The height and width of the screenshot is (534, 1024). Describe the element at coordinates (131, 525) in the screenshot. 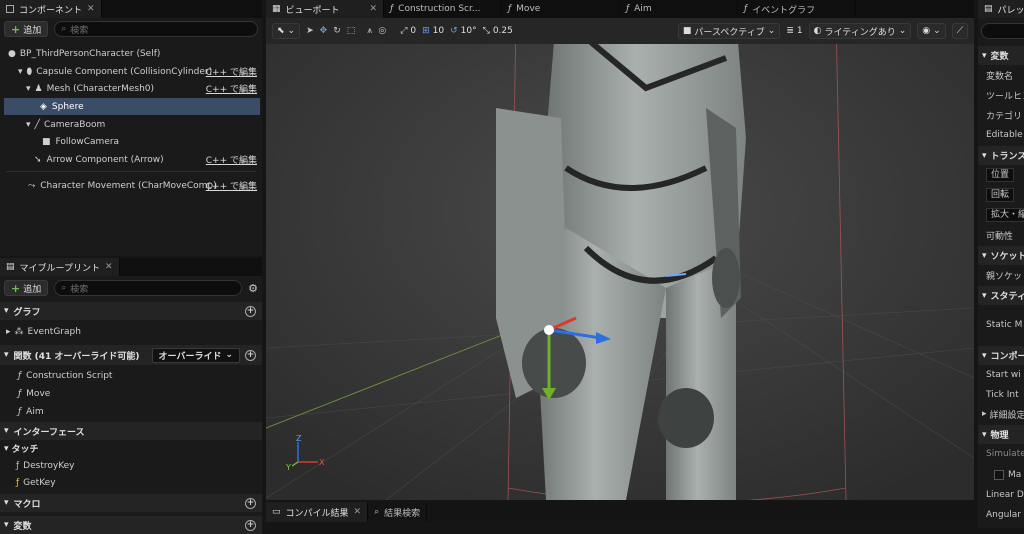

I see `section-variables: ▾ 変数 +` at that location.